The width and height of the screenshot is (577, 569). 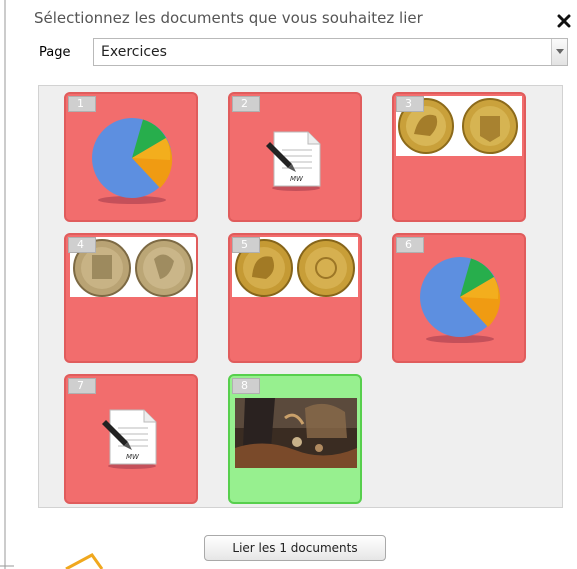 I want to click on left-edge-frame, so click(x=7, y=284).